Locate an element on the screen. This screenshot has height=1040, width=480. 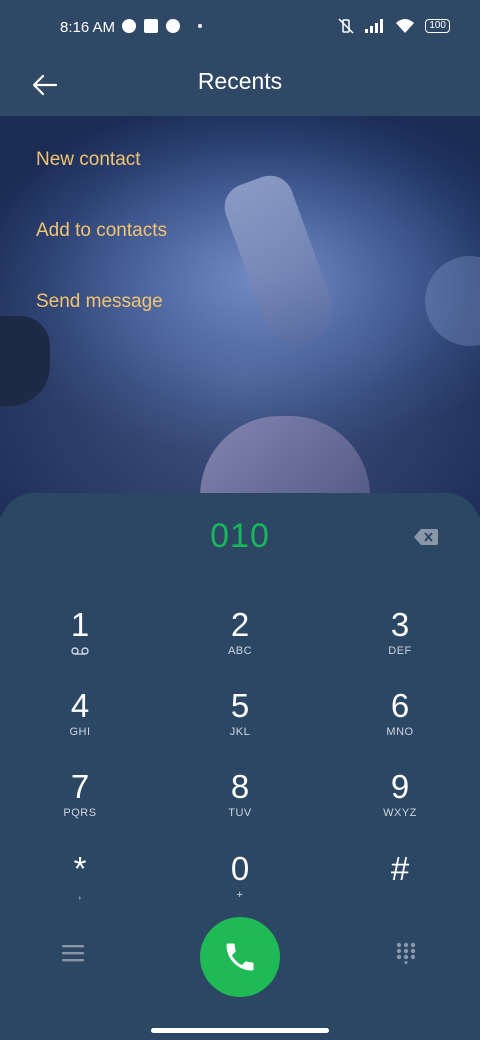
new-contact-option: New contact is located at coordinates (88, 160).